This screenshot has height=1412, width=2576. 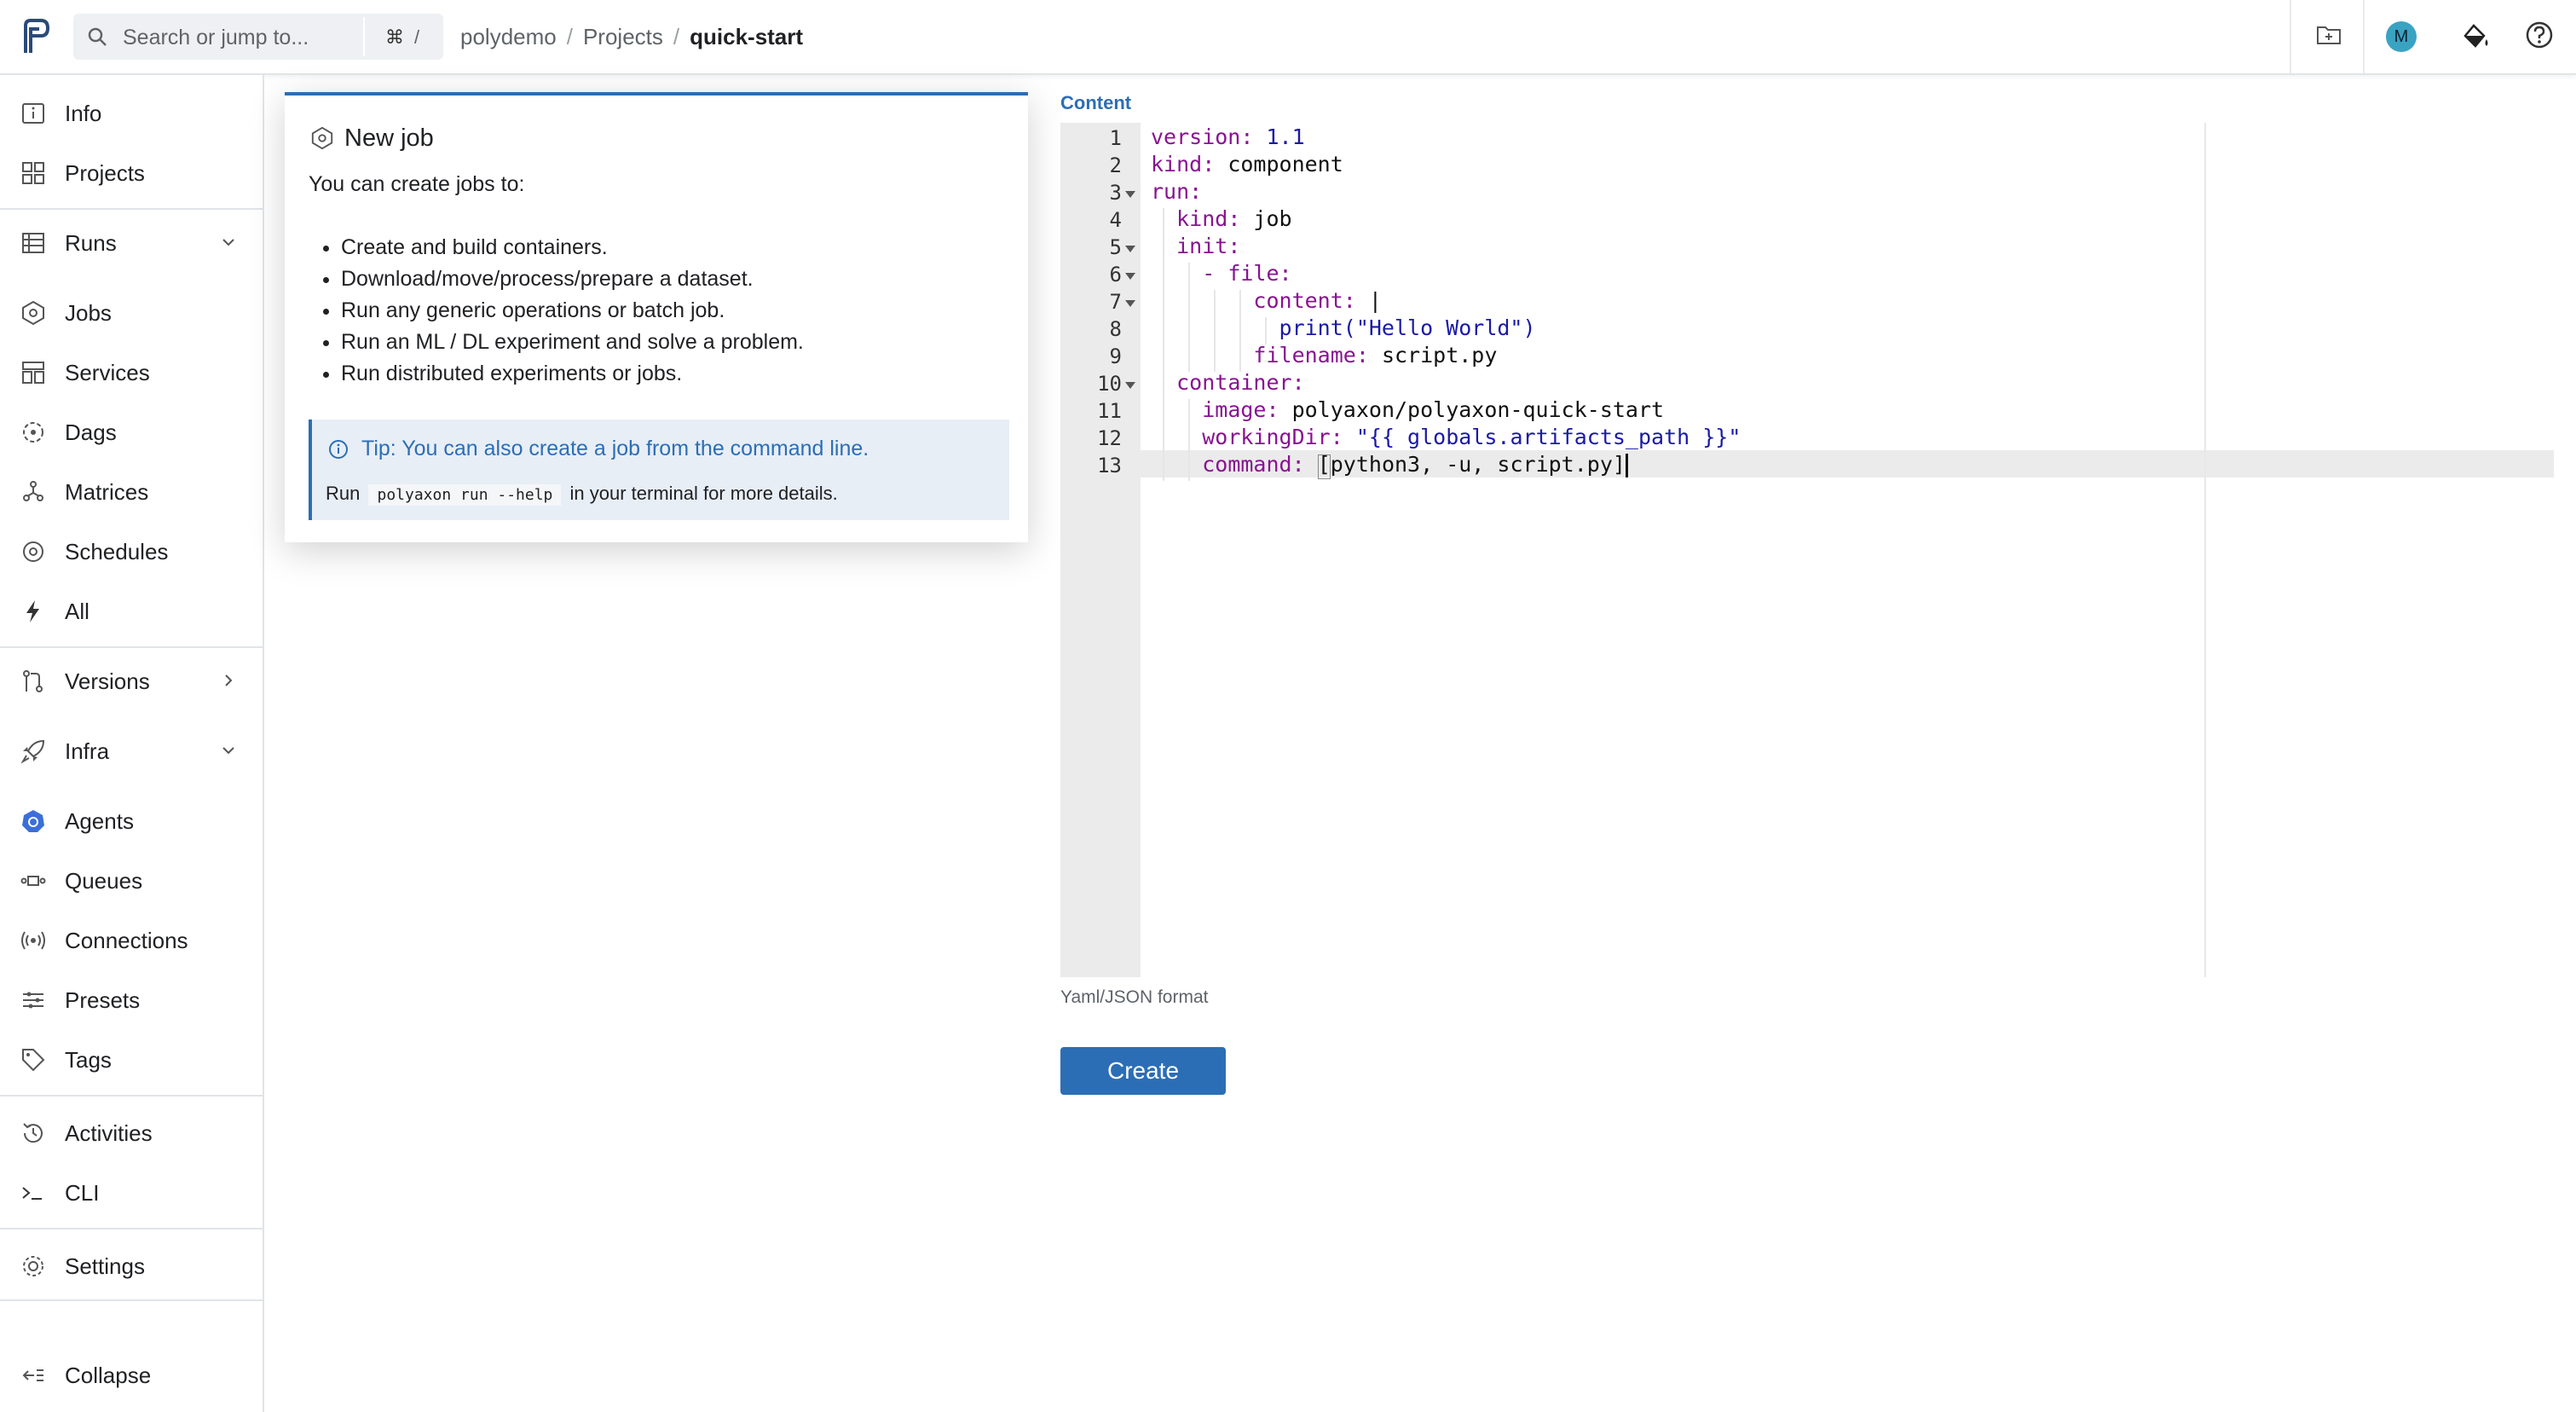 What do you see at coordinates (465, 495) in the screenshot?
I see `run-command: polyaxon run --help` at bounding box center [465, 495].